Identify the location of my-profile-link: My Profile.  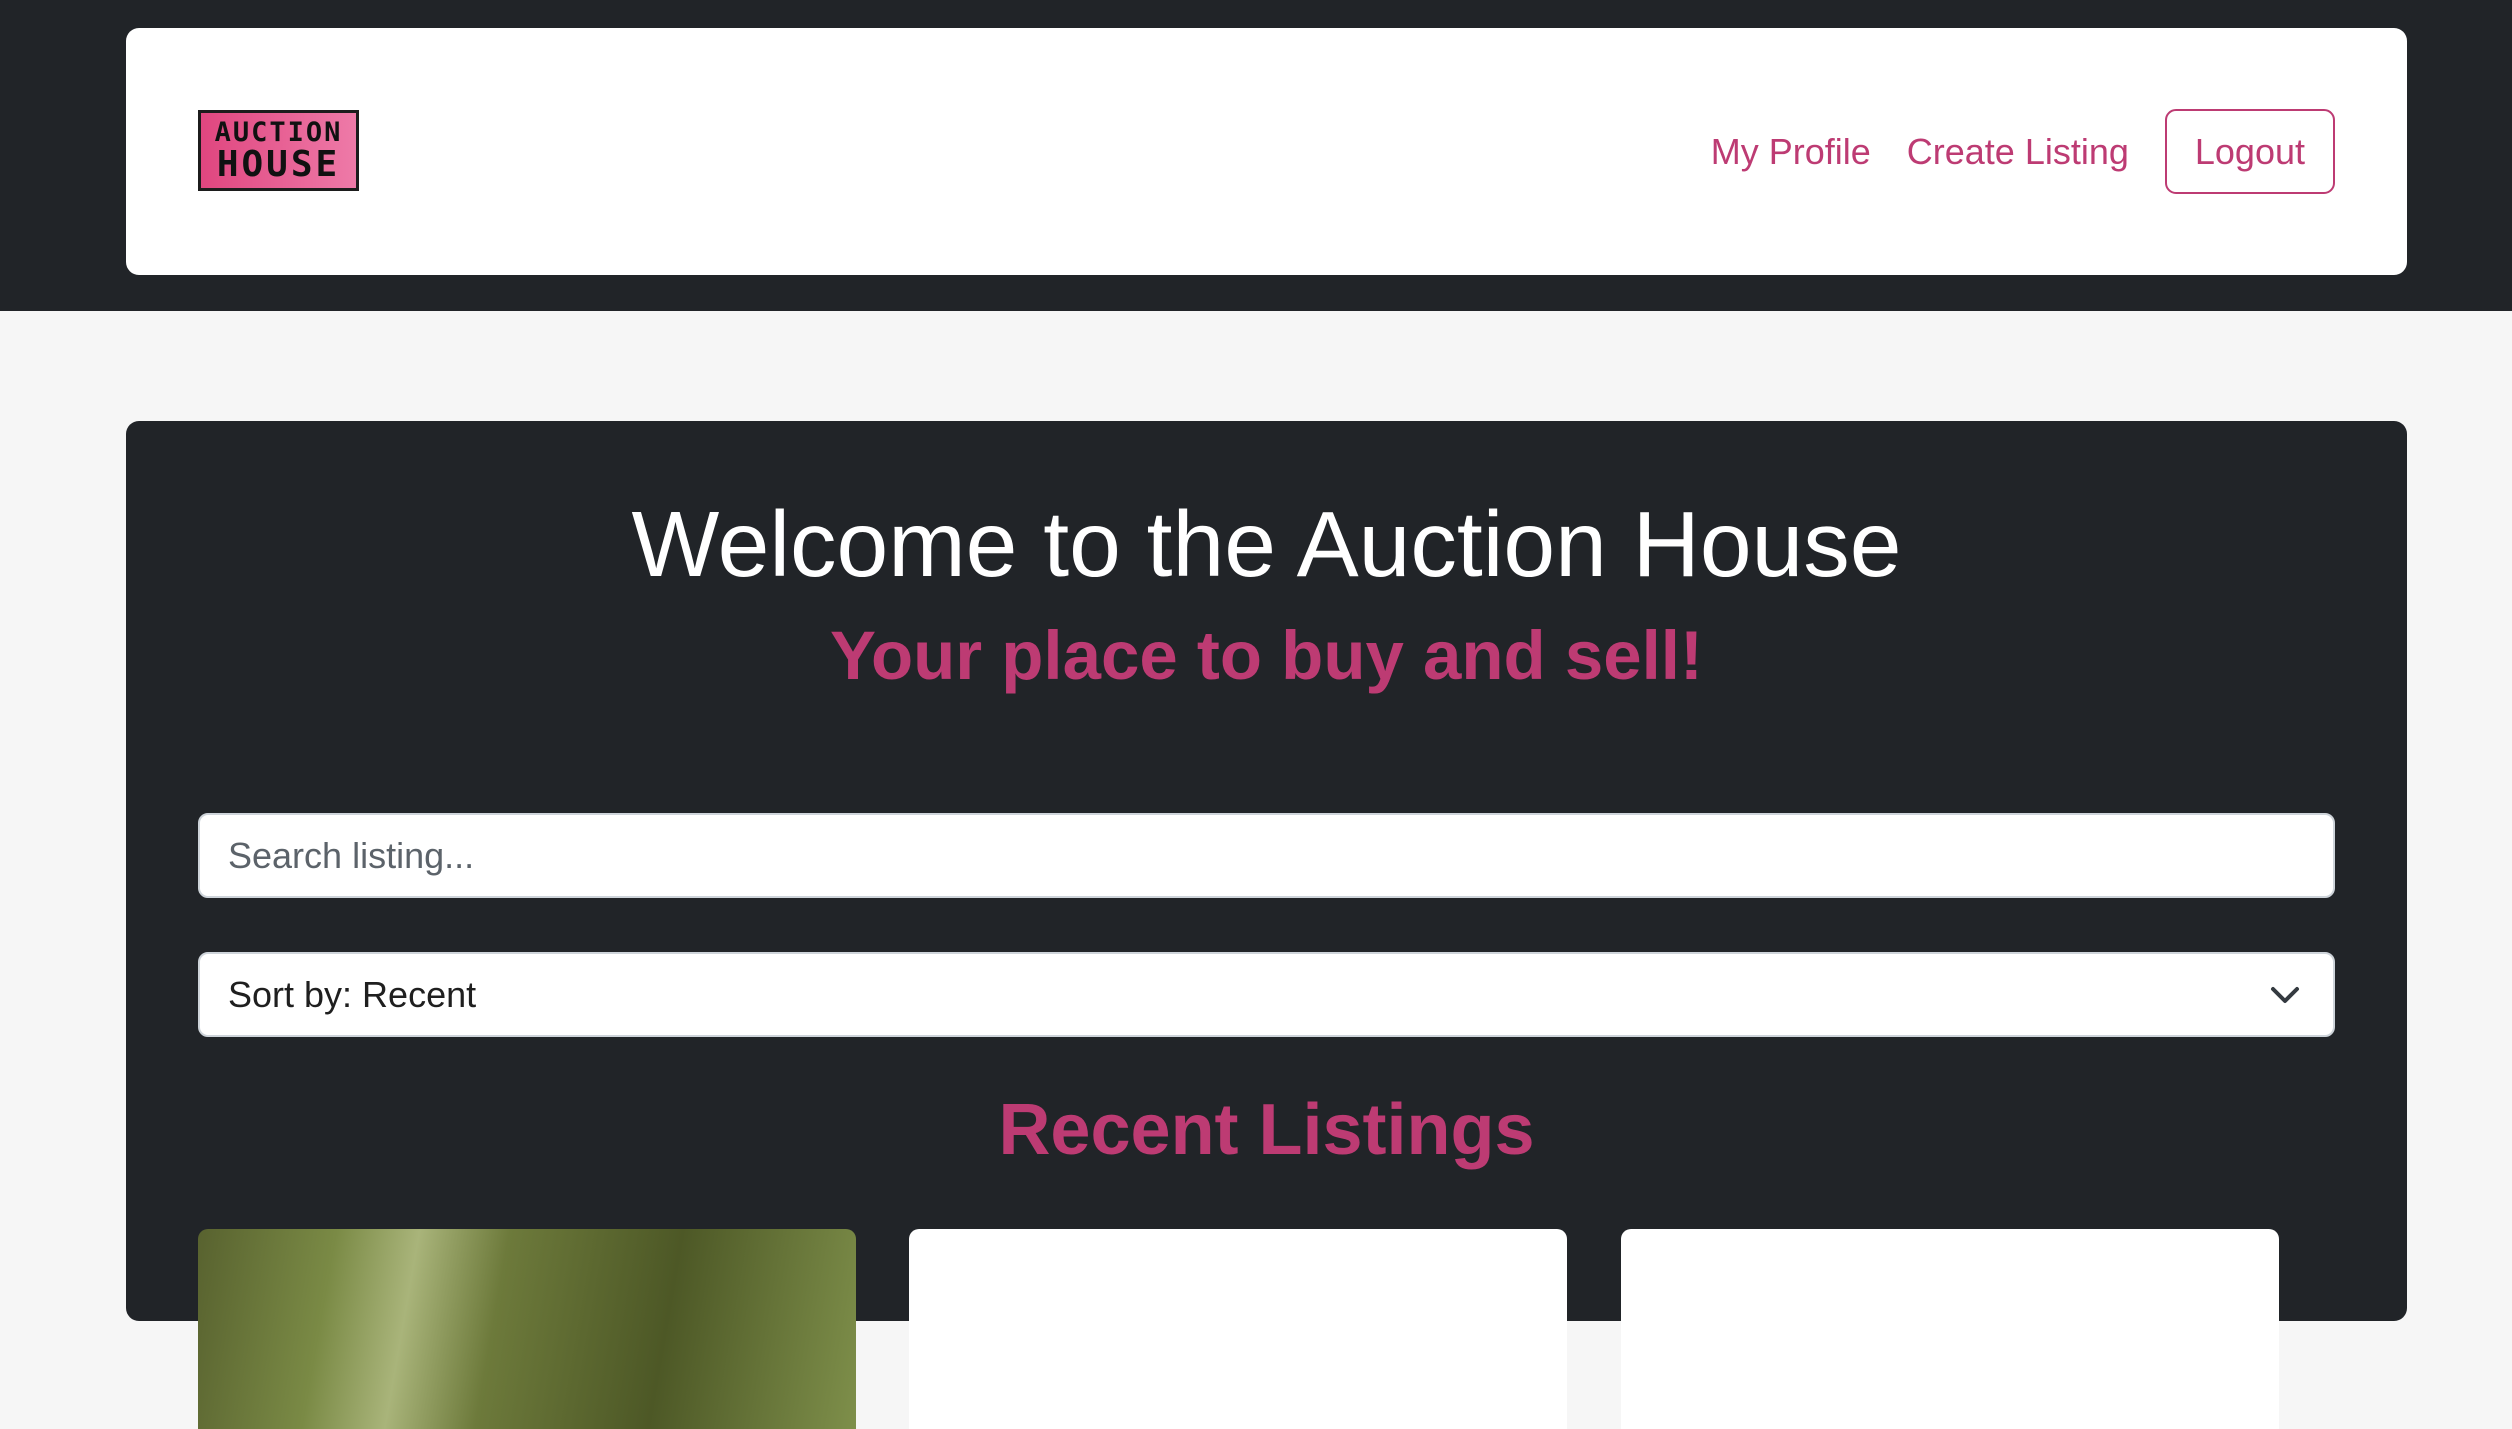
(1791, 152).